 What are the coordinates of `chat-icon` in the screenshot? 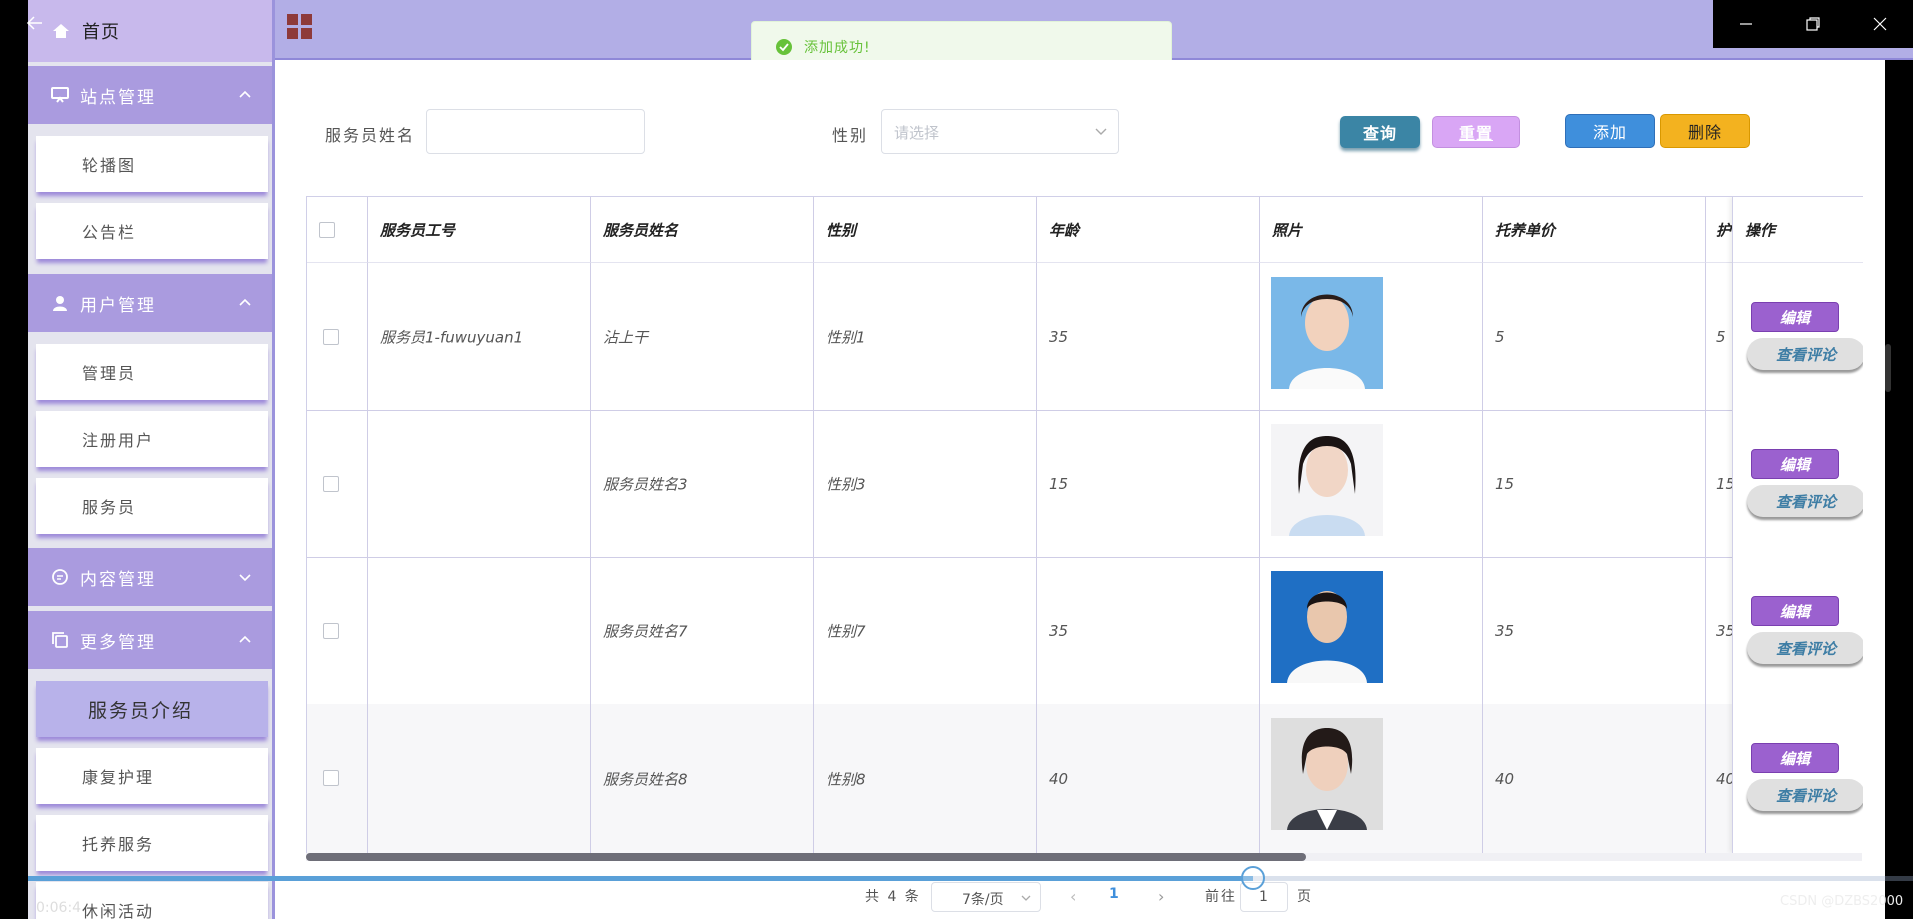 It's located at (60, 577).